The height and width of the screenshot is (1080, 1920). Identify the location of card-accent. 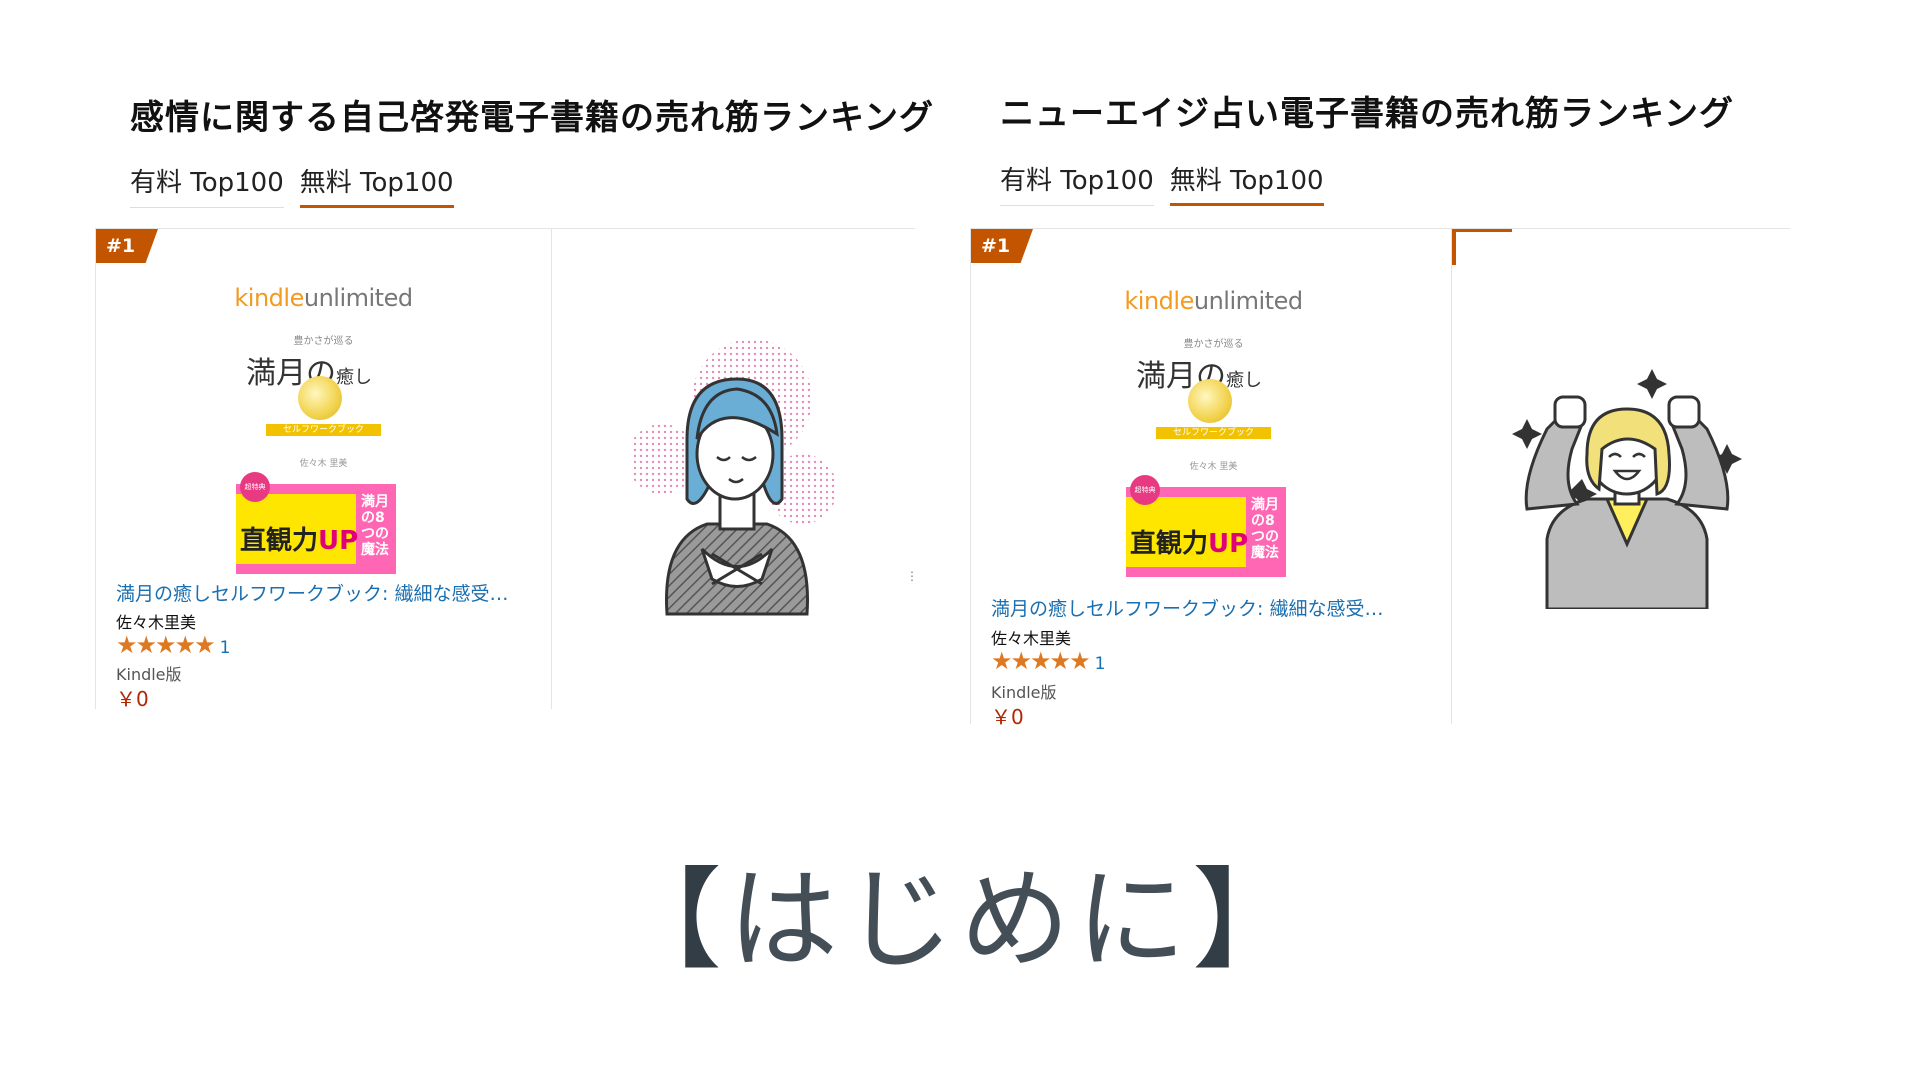
(1454, 247).